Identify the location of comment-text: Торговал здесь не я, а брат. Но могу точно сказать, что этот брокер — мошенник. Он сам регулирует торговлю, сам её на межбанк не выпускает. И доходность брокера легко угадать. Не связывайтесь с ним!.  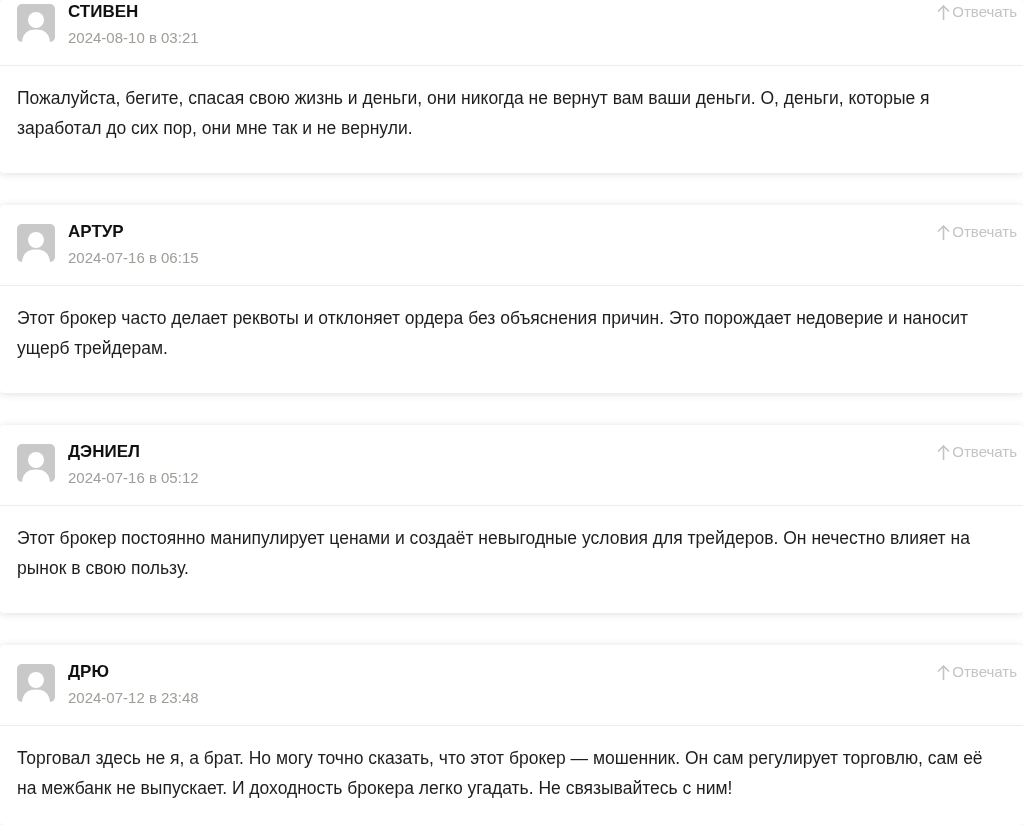
(500, 773).